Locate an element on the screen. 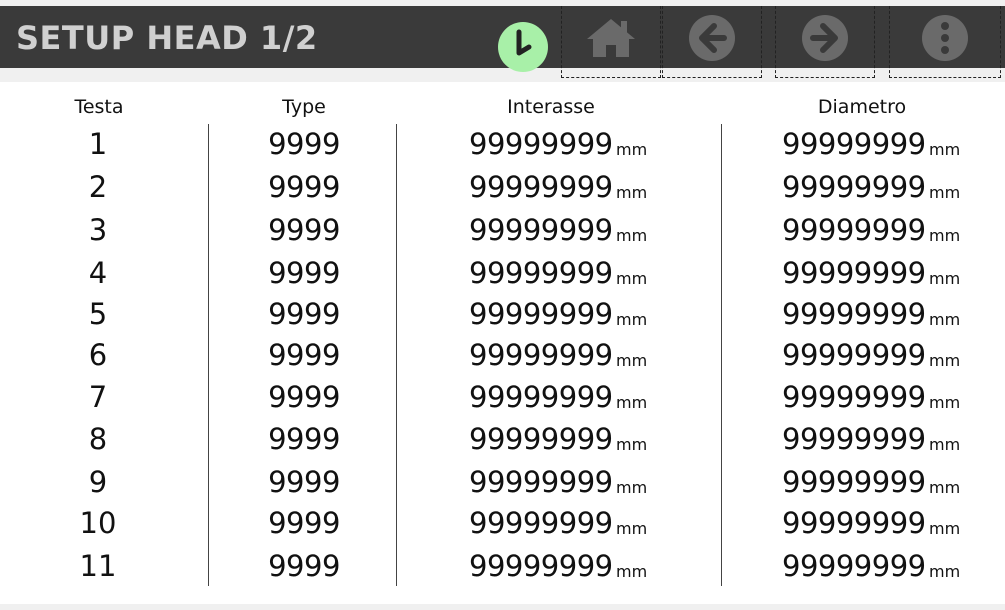 The width and height of the screenshot is (1005, 610). home-button is located at coordinates (611, 42).